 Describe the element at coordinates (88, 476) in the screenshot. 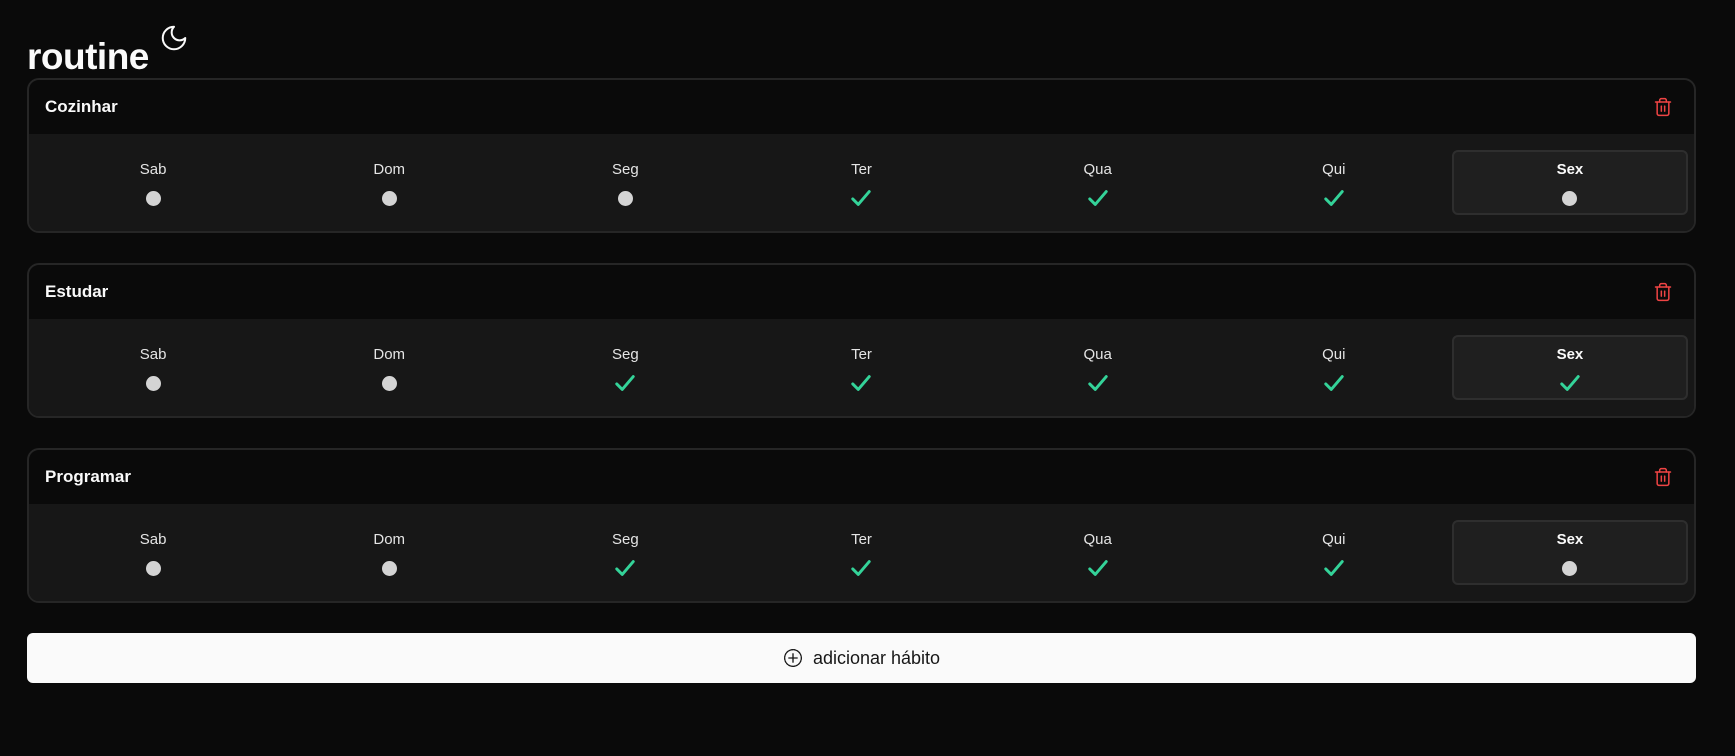

I see `habit-name: Programar` at that location.